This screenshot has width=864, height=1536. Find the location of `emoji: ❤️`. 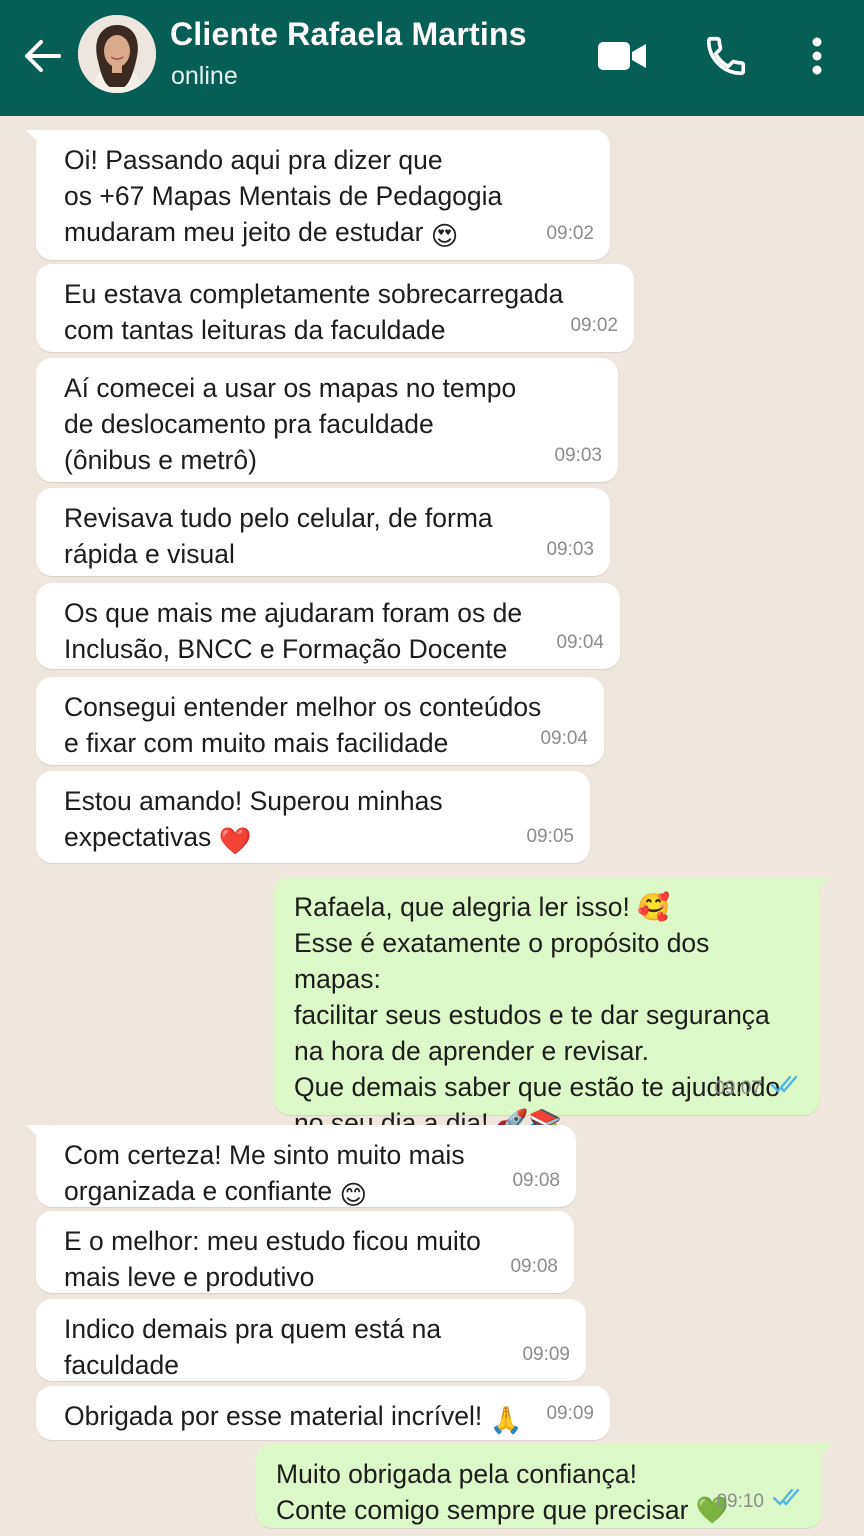

emoji: ❤️ is located at coordinates (235, 841).